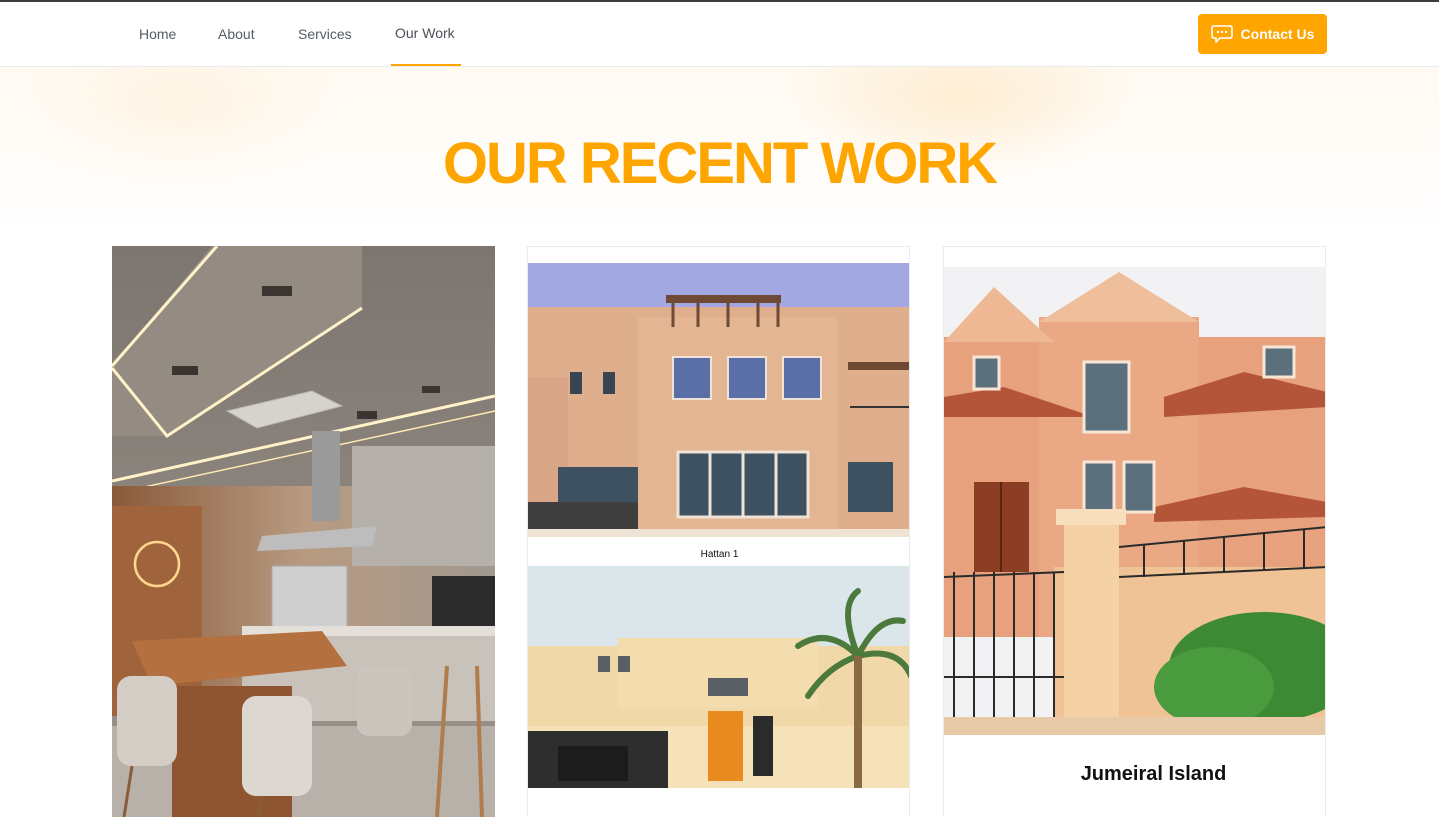 The width and height of the screenshot is (1439, 817). Describe the element at coordinates (325, 34) in the screenshot. I see `nav-services: Services` at that location.